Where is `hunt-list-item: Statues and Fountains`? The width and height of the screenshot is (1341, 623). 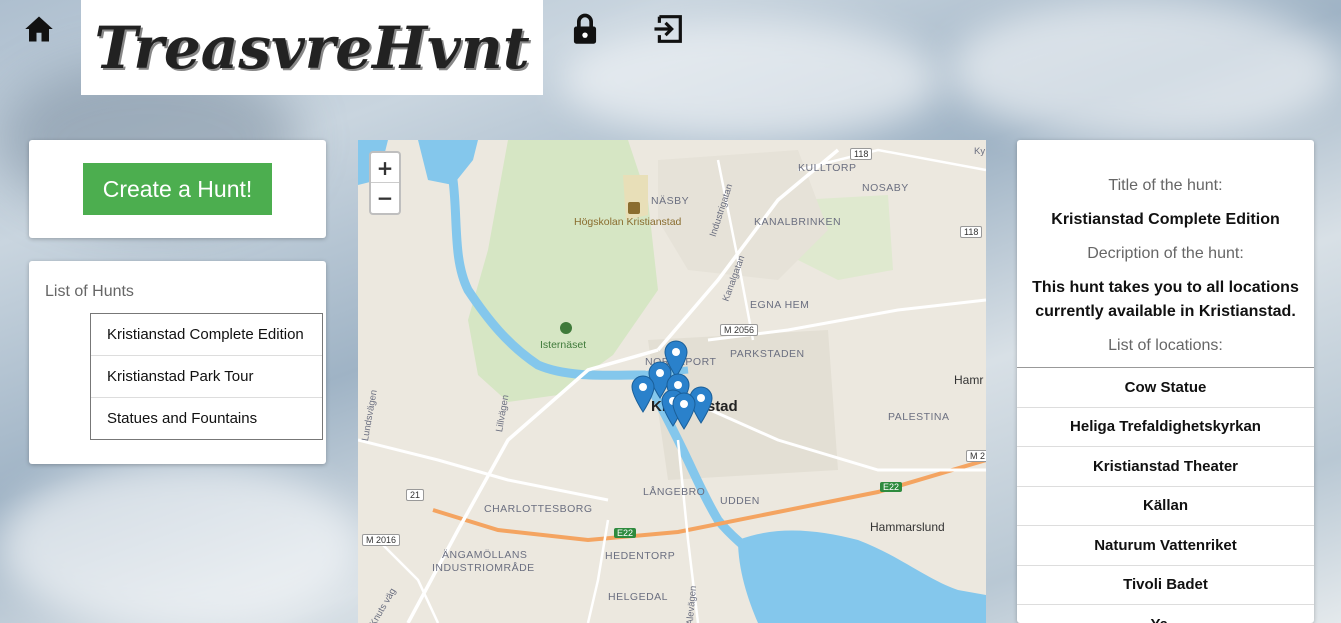 hunt-list-item: Statues and Fountains is located at coordinates (206, 418).